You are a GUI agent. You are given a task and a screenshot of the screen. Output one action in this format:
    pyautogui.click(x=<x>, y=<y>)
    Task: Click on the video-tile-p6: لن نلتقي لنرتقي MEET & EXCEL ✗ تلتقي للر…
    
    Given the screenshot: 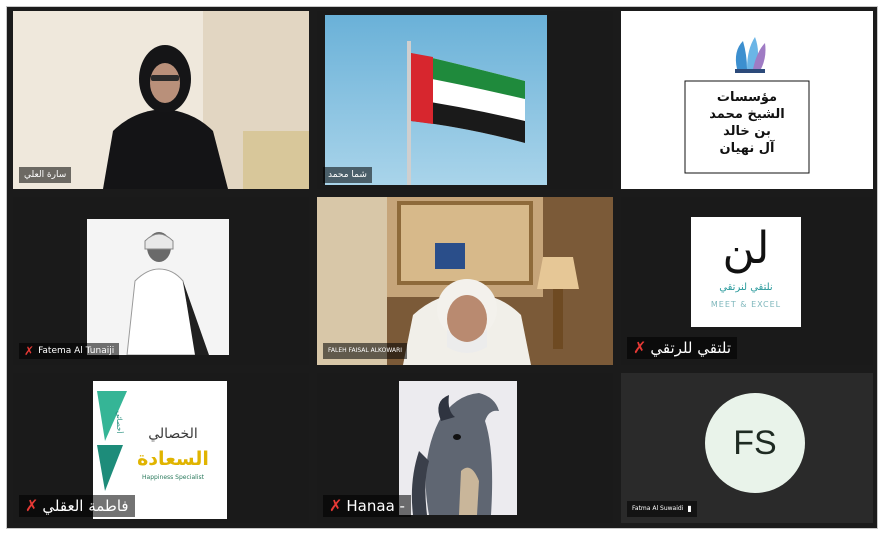 What is the action you would take?
    pyautogui.click(x=747, y=281)
    